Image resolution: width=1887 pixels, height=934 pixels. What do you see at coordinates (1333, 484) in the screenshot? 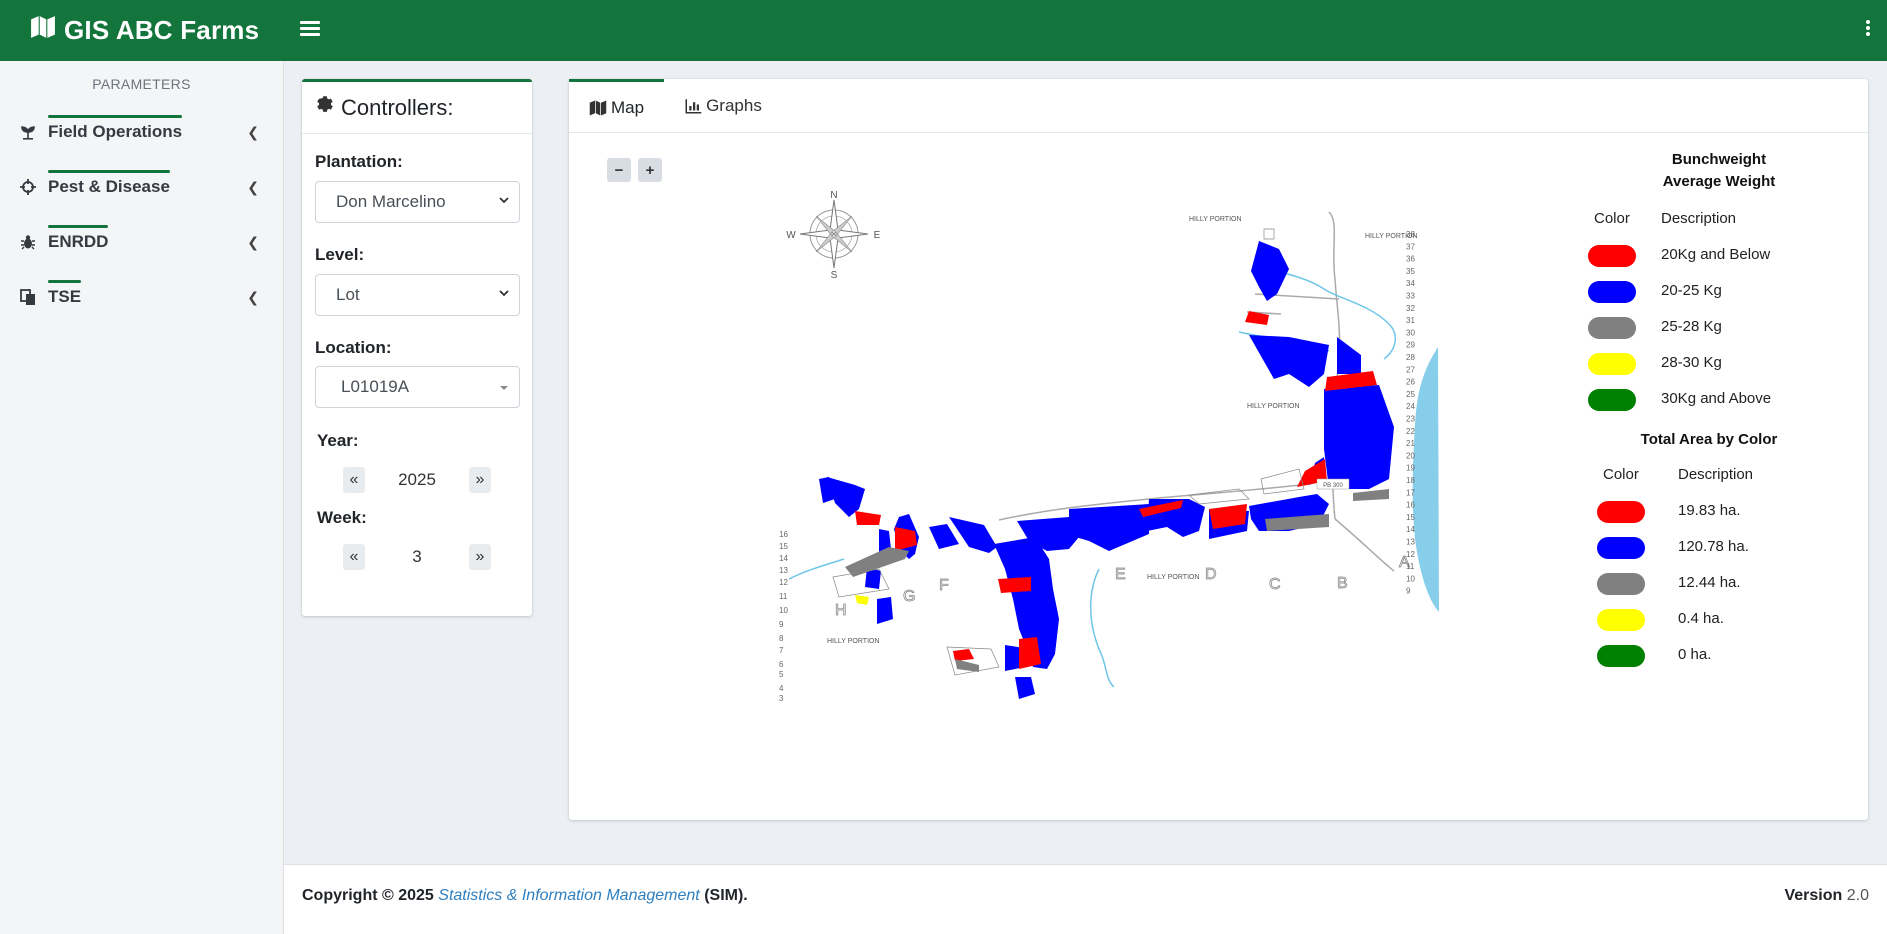
I see `pb-tag: PB 300` at bounding box center [1333, 484].